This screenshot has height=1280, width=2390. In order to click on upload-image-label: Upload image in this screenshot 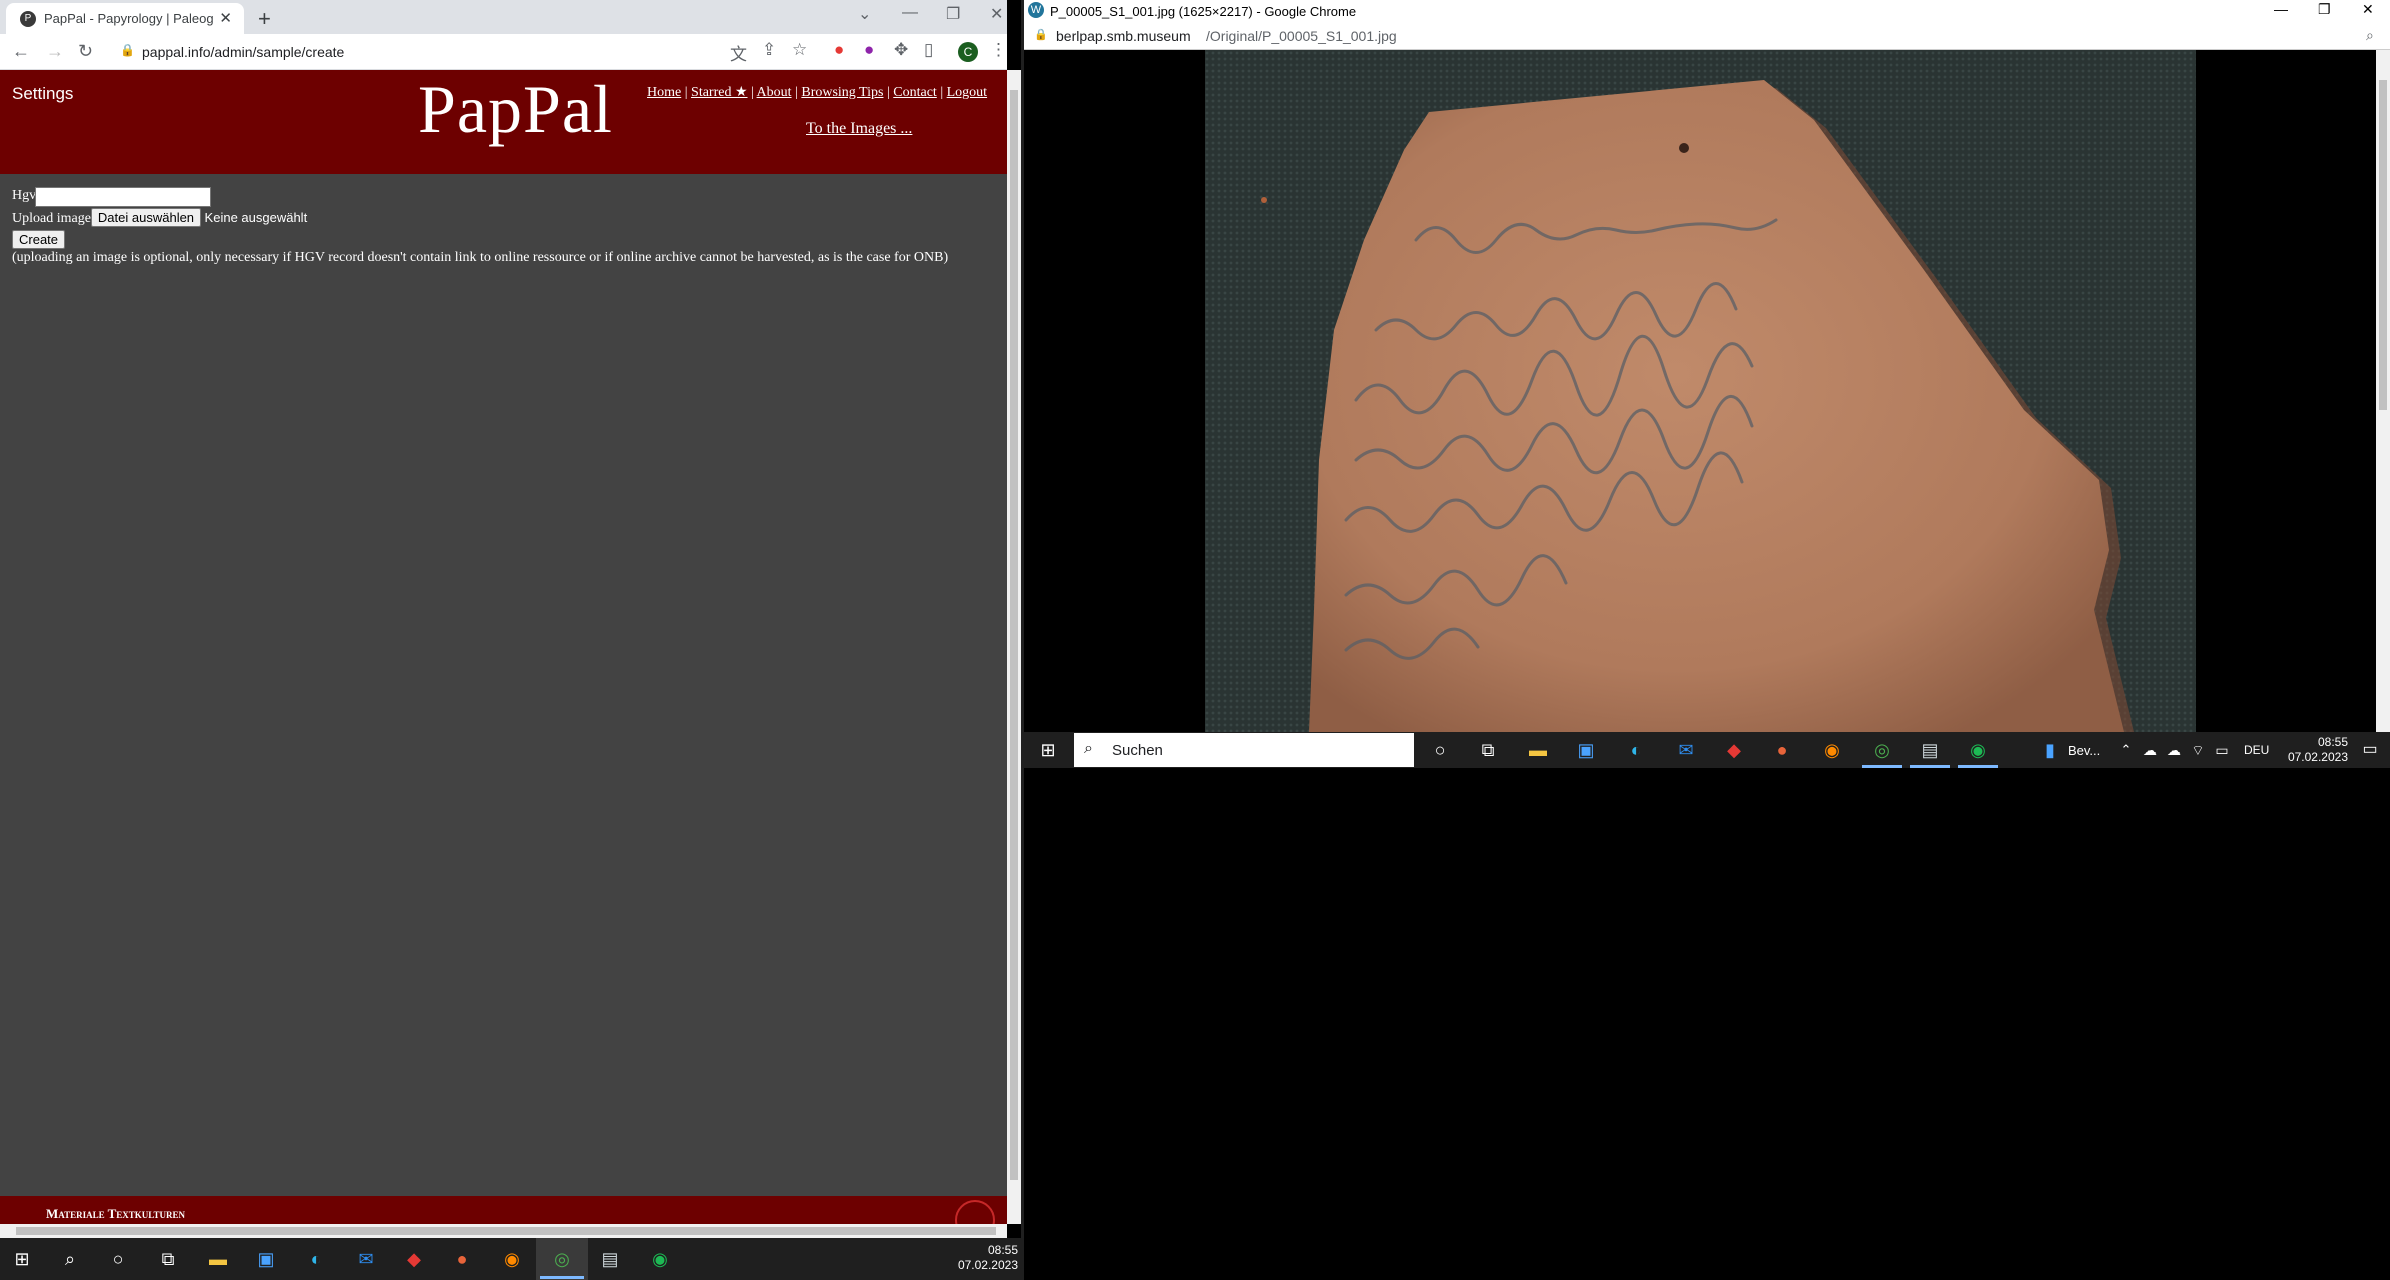, I will do `click(51, 218)`.